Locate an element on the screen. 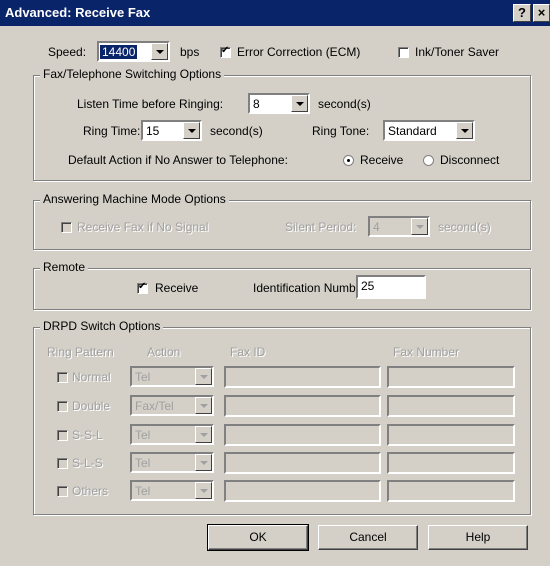 The width and height of the screenshot is (550, 566). drpd-row-double-action-value: Fax/Tel is located at coordinates (154, 406).